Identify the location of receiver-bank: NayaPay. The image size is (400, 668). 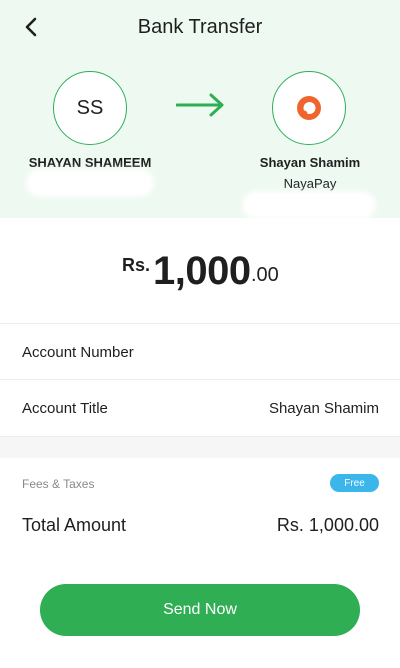
(310, 183).